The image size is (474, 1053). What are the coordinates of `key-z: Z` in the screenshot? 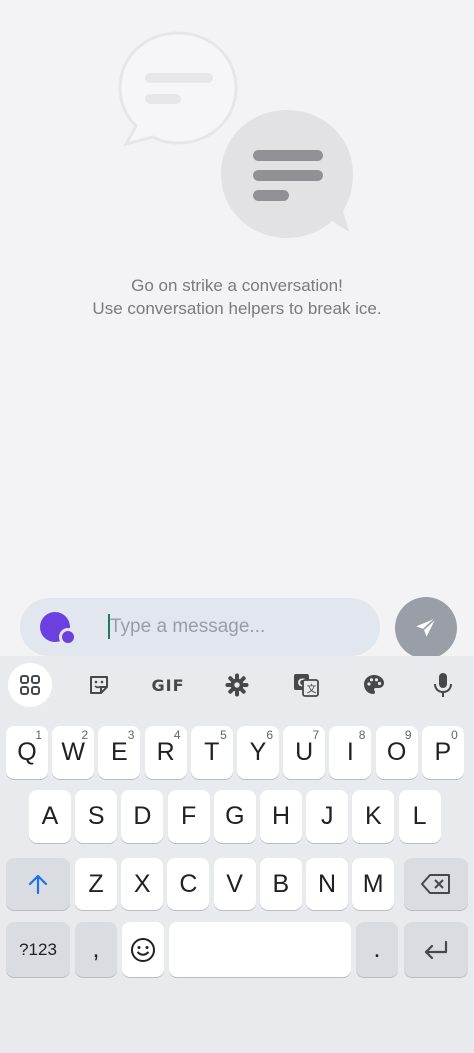 It's located at (96, 884).